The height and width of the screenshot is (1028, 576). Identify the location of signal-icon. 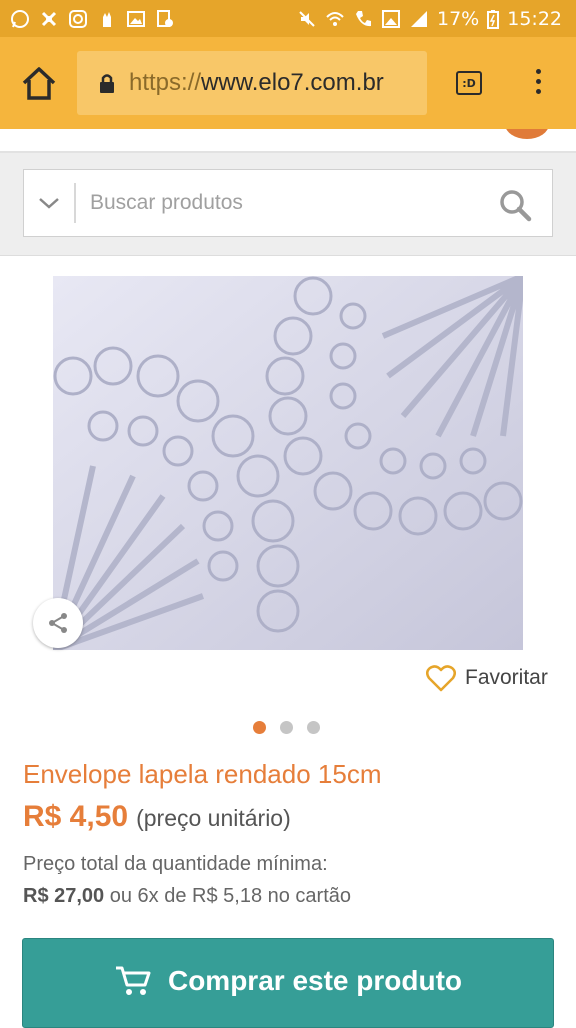
(419, 18).